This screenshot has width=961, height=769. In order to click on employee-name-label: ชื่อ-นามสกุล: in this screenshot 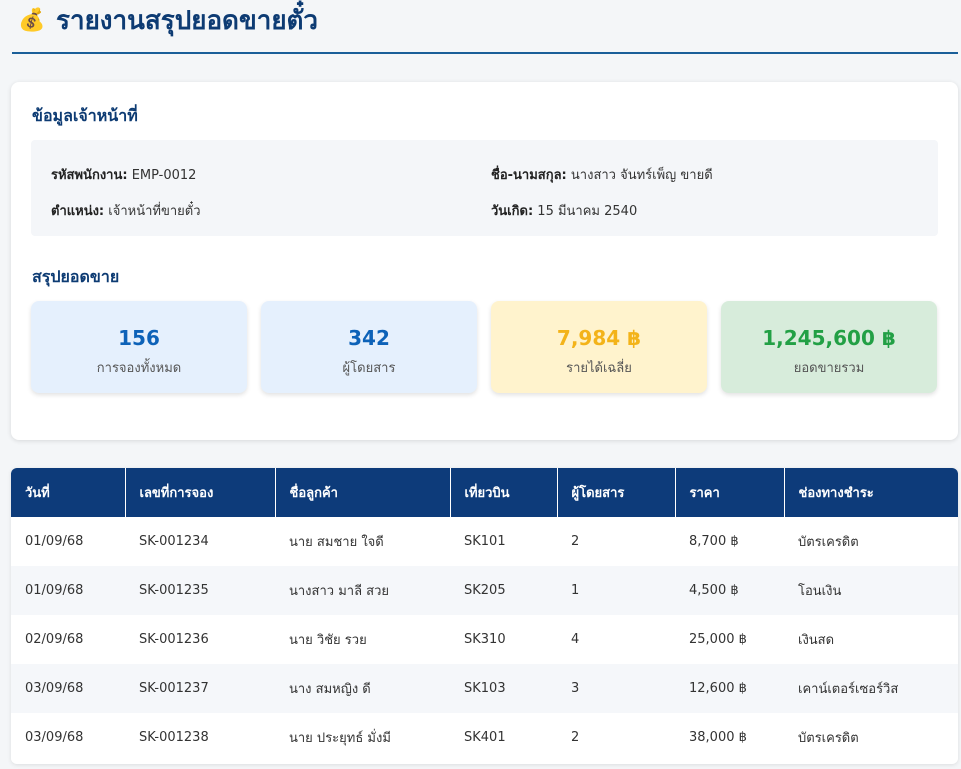, I will do `click(529, 175)`.